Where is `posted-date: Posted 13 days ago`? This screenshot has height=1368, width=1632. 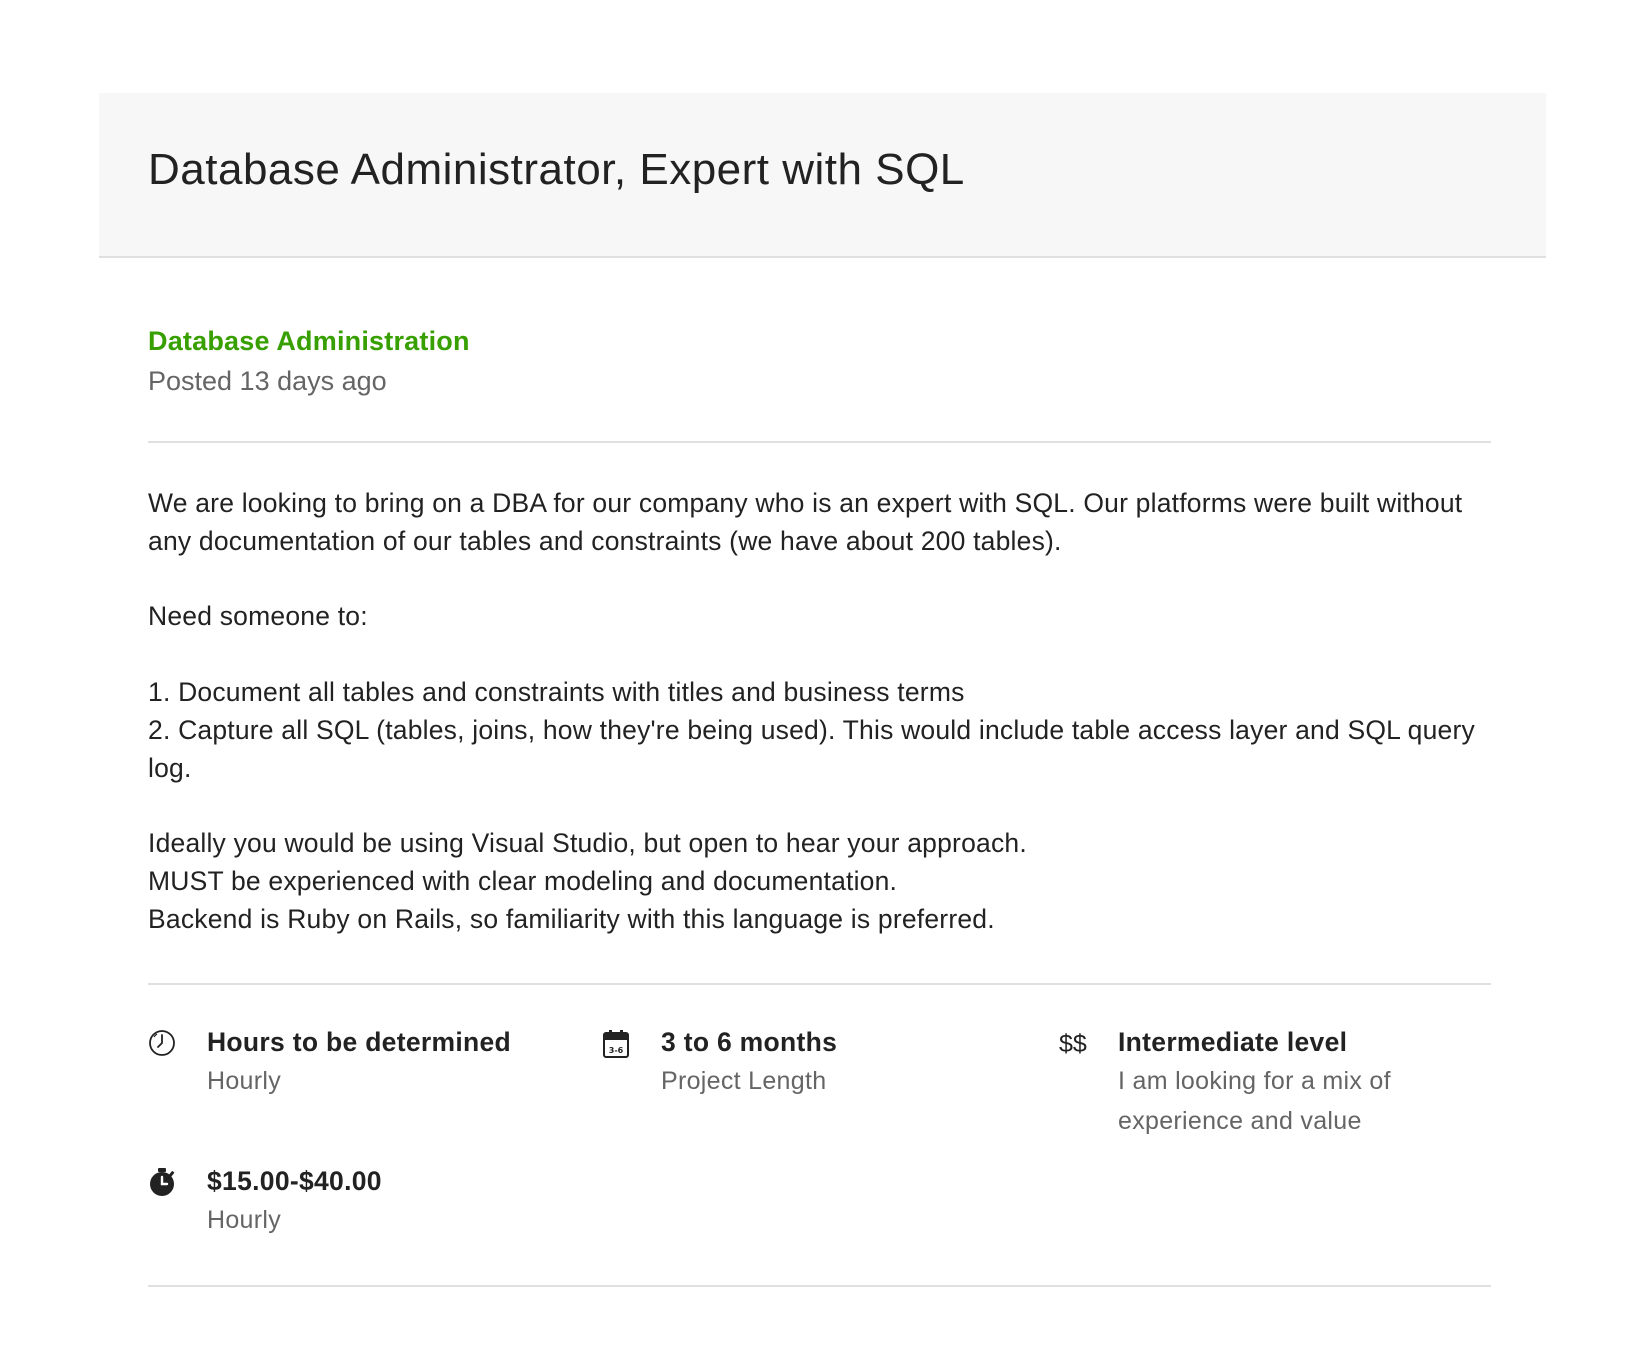
posted-date: Posted 13 days ago is located at coordinates (267, 381).